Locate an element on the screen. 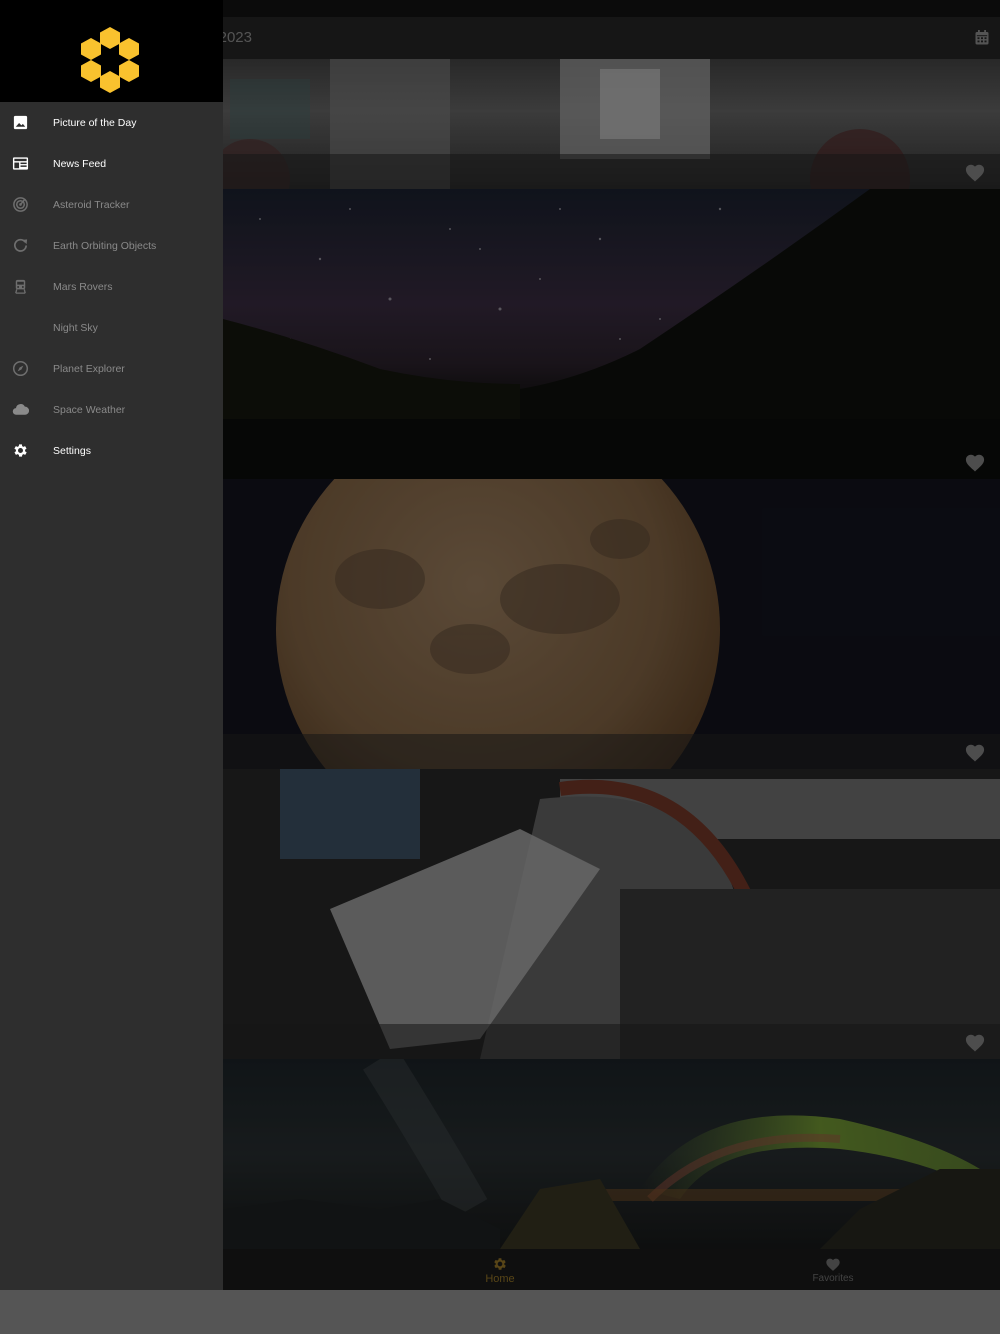 This screenshot has width=1000, height=1334. hexagon-mirror-logo is located at coordinates (110, 60).